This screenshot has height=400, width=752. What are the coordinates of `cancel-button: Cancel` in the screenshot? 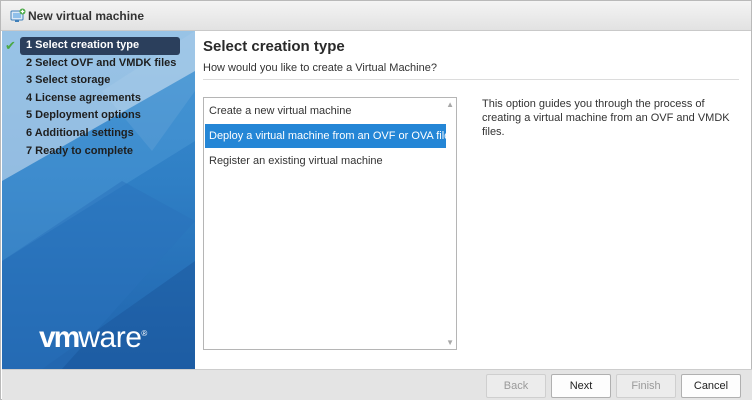 It's located at (711, 386).